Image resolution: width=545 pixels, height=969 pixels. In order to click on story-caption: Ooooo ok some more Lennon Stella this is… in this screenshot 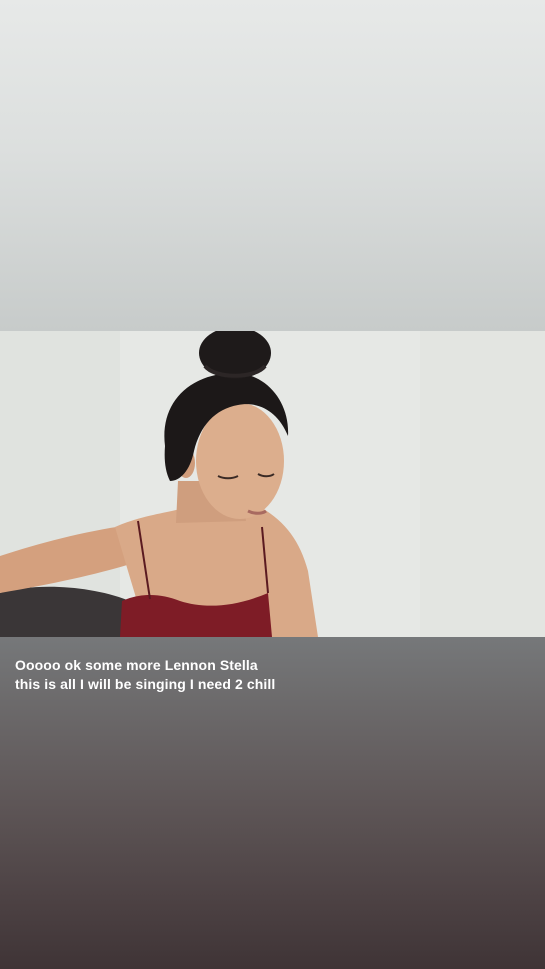, I will do `click(145, 674)`.